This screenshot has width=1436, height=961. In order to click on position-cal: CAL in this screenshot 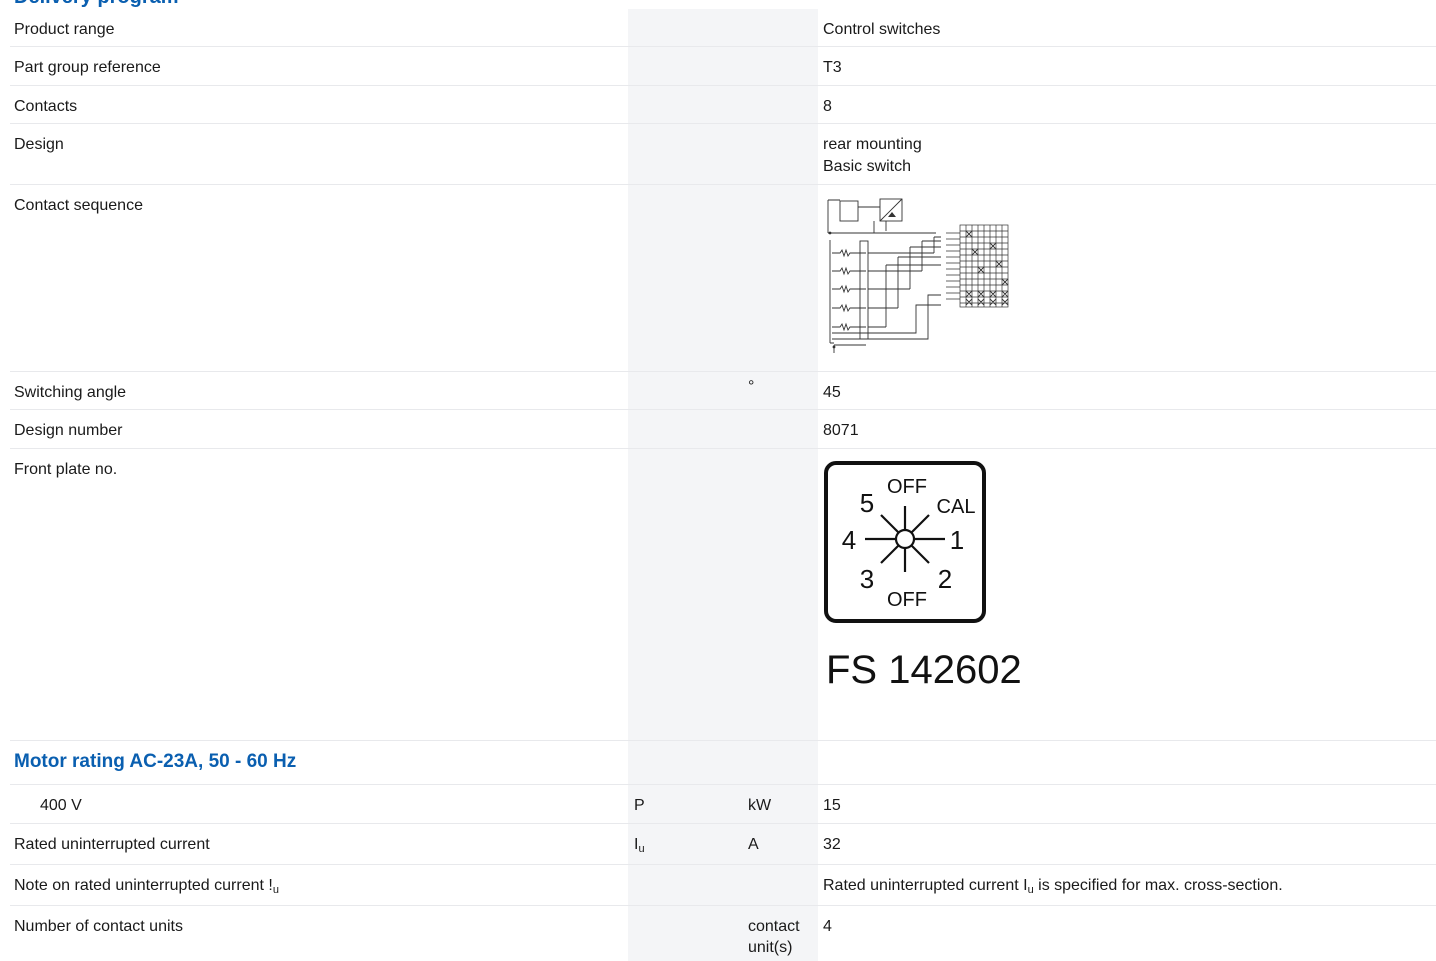, I will do `click(956, 507)`.